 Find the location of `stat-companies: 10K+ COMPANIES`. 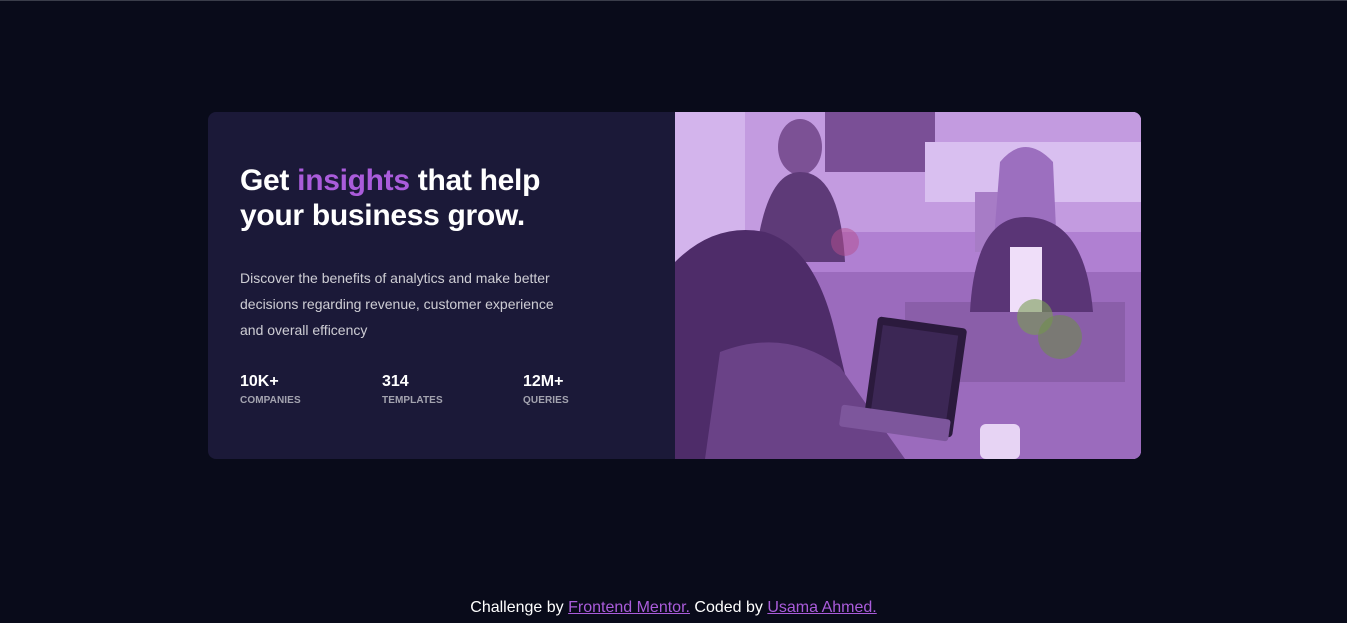

stat-companies: 10K+ COMPANIES is located at coordinates (270, 389).